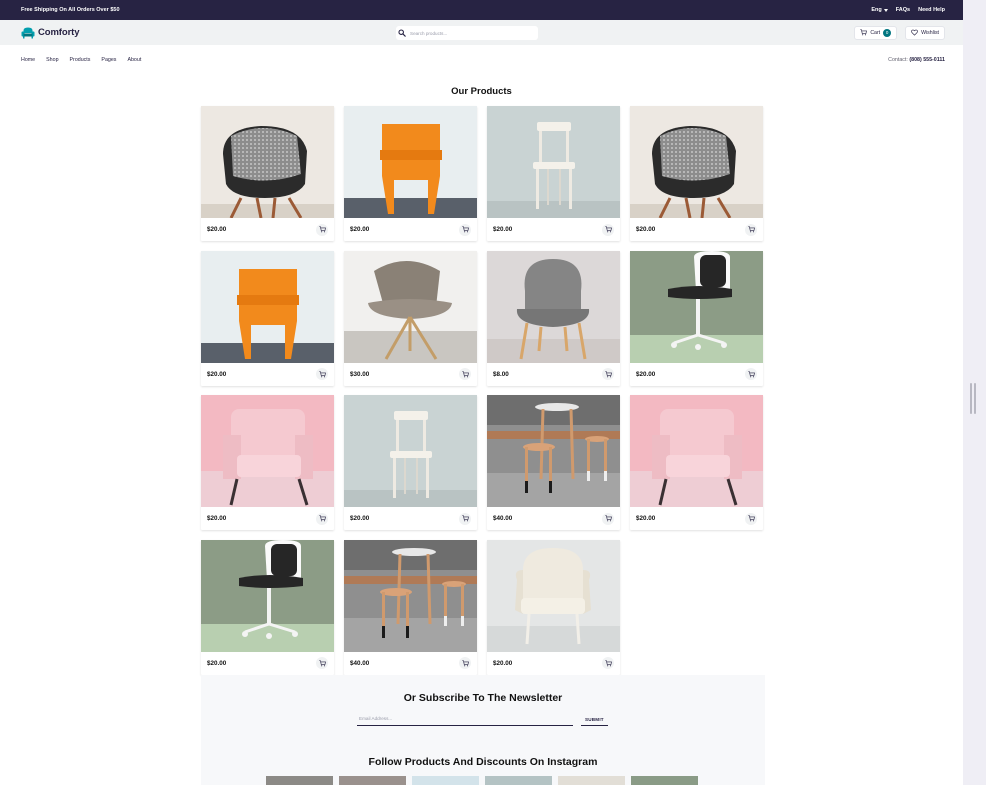 This screenshot has width=986, height=785. What do you see at coordinates (903, 10) in the screenshot?
I see `faqs-link: FAQs` at bounding box center [903, 10].